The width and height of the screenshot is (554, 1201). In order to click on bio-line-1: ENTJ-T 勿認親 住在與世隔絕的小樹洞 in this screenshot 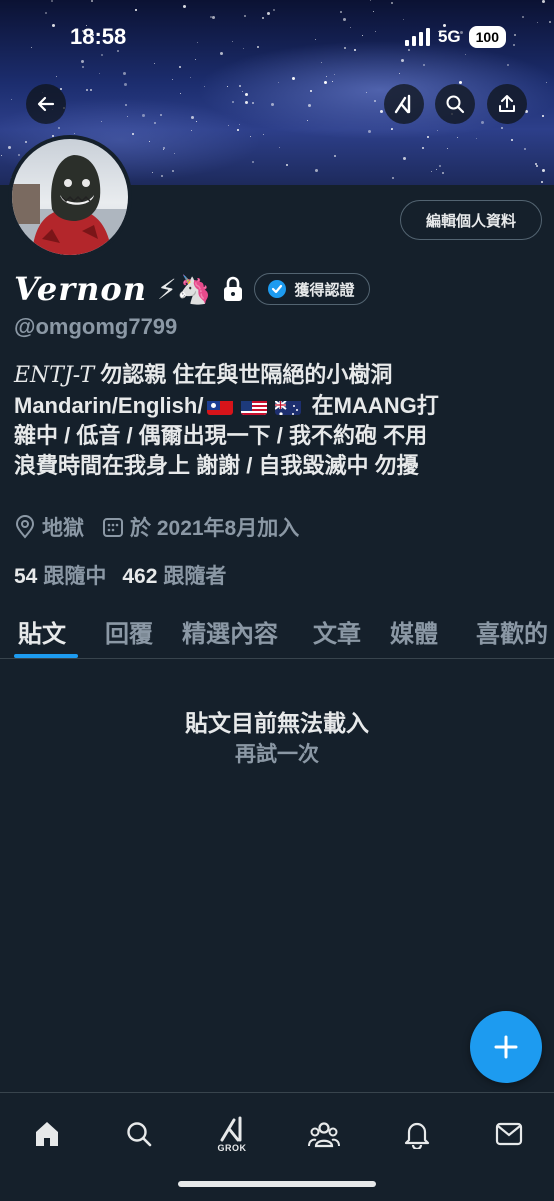, I will do `click(279, 375)`.